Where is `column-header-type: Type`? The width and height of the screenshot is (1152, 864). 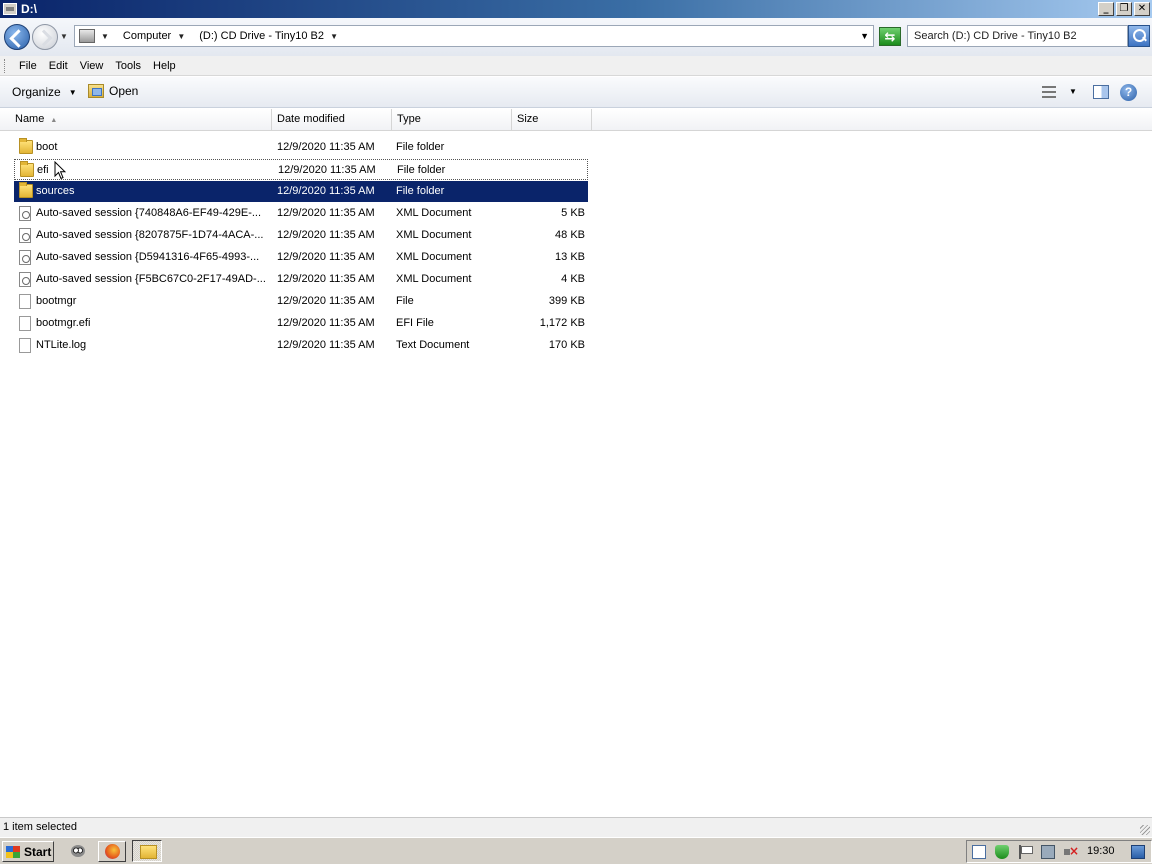
column-header-type: Type is located at coordinates (452, 120).